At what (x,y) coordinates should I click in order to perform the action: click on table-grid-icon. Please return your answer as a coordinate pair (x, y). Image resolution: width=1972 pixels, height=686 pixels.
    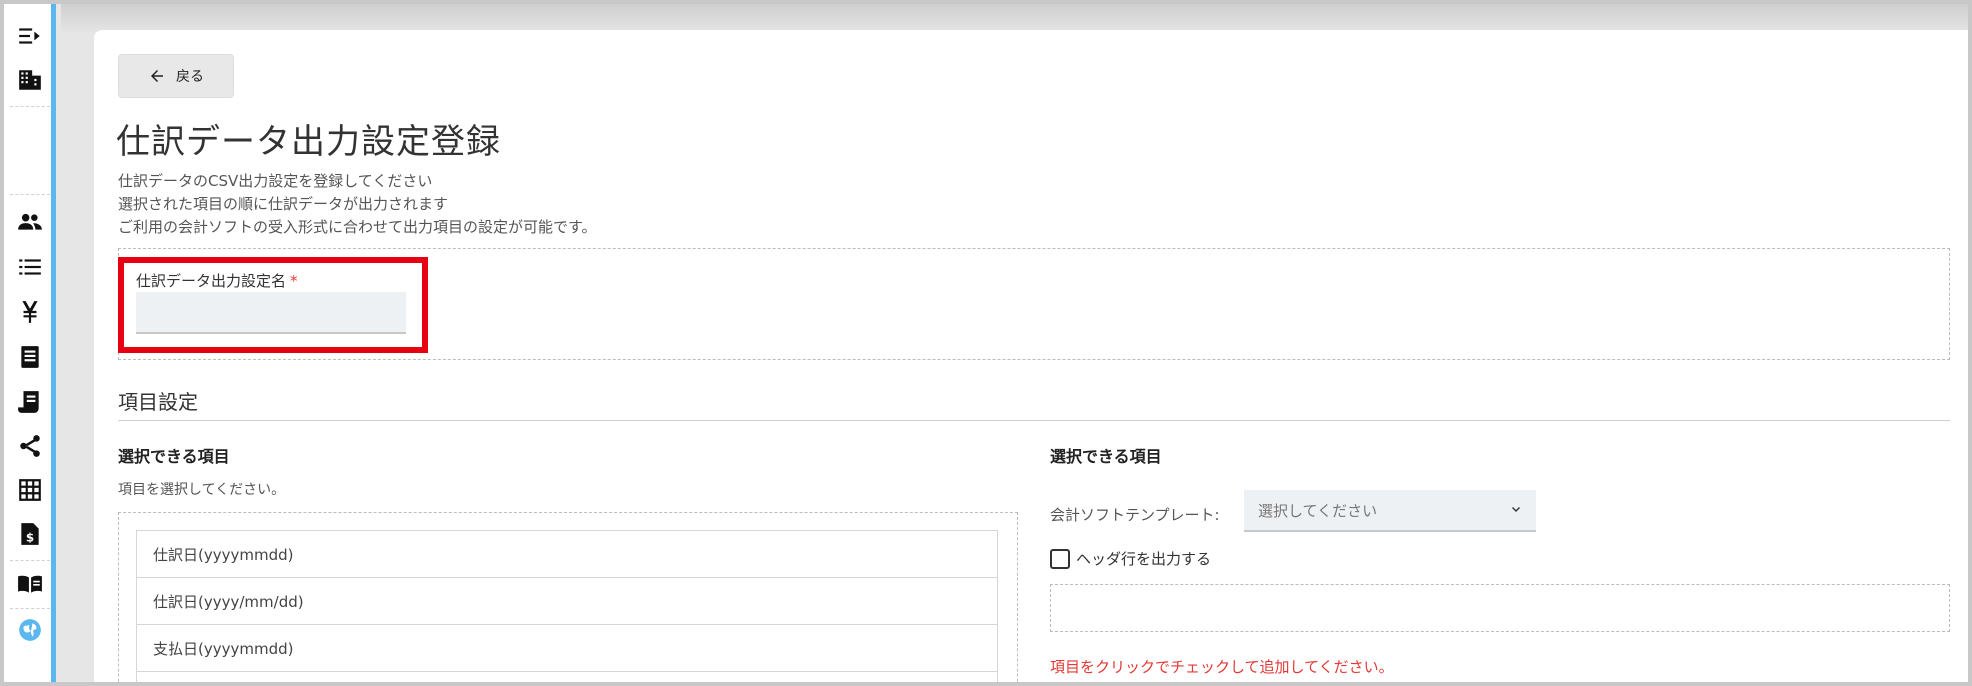
    Looking at the image, I should click on (30, 490).